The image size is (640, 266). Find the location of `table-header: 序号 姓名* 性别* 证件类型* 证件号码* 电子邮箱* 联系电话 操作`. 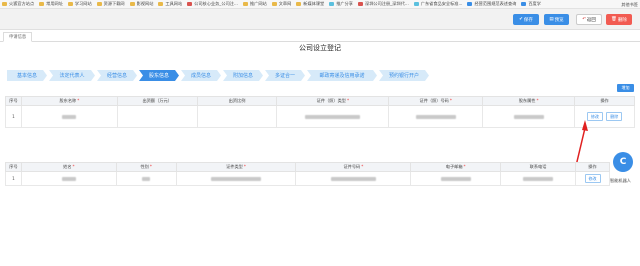

table-header: 序号 姓名* 性别* 证件类型* 证件号码* 电子邮箱* 联系电话 操作 is located at coordinates (307, 167).